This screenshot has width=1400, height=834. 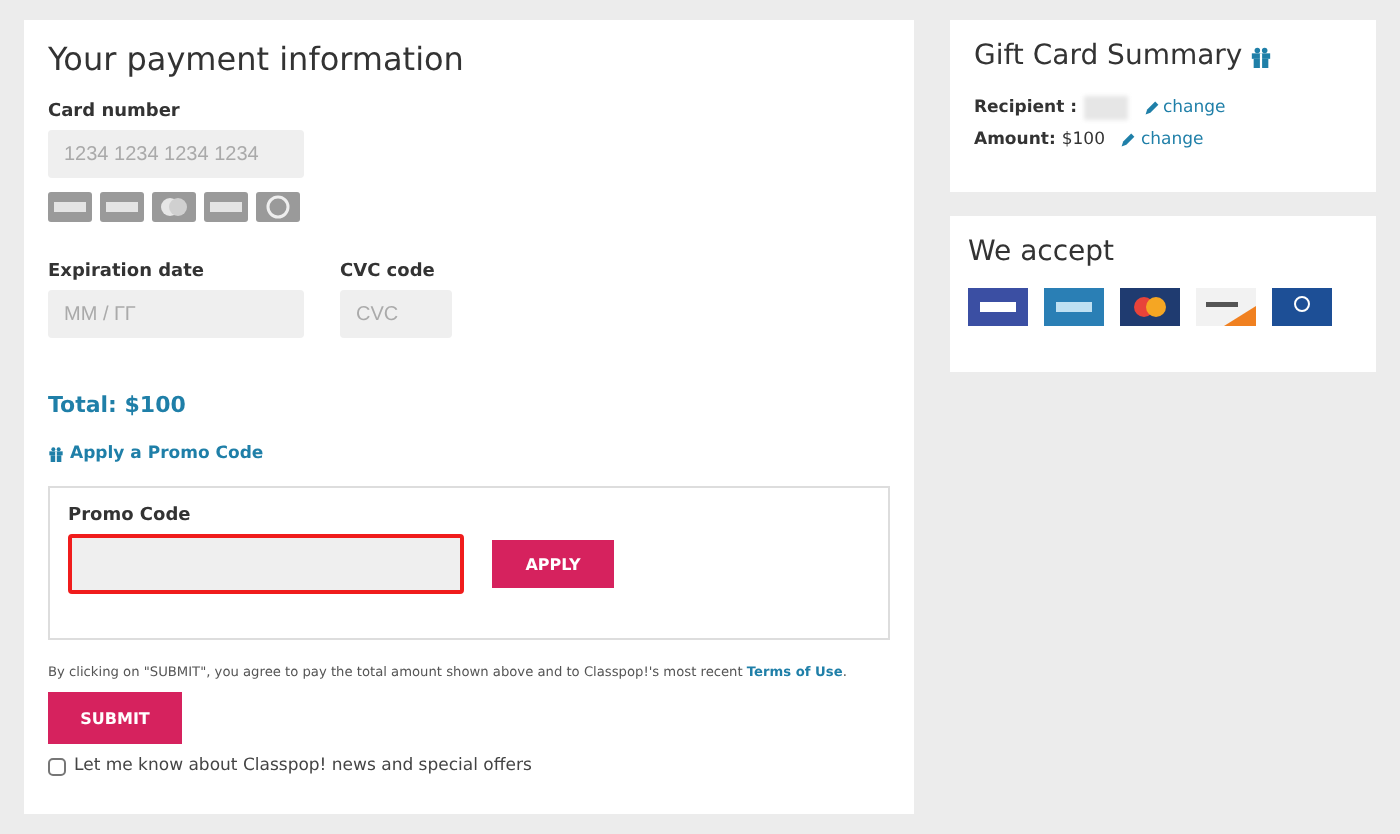 What do you see at coordinates (127, 272) in the screenshot?
I see `field-label: Expiration date` at bounding box center [127, 272].